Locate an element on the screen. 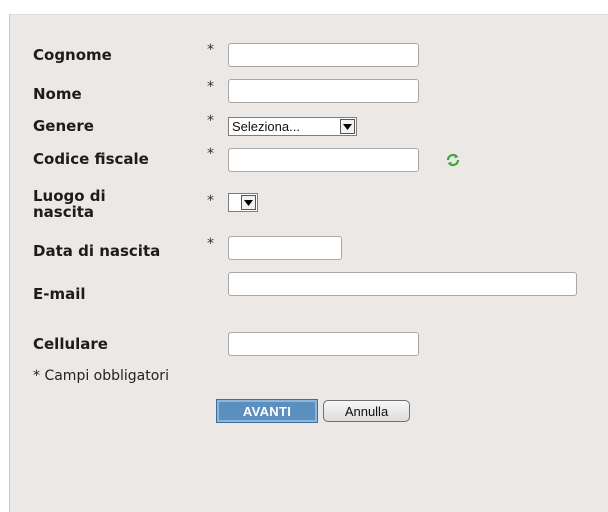  codice-fiscale-input is located at coordinates (323, 160).